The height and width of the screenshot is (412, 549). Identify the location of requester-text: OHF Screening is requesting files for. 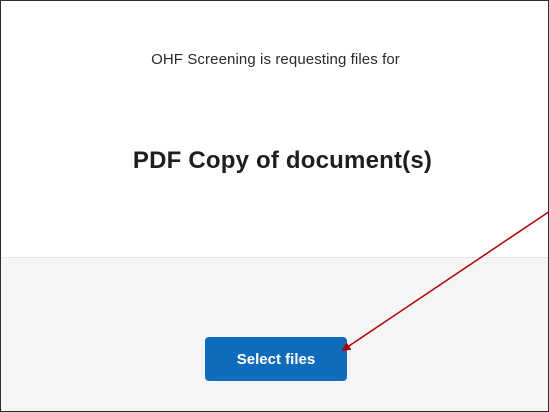
(275, 59).